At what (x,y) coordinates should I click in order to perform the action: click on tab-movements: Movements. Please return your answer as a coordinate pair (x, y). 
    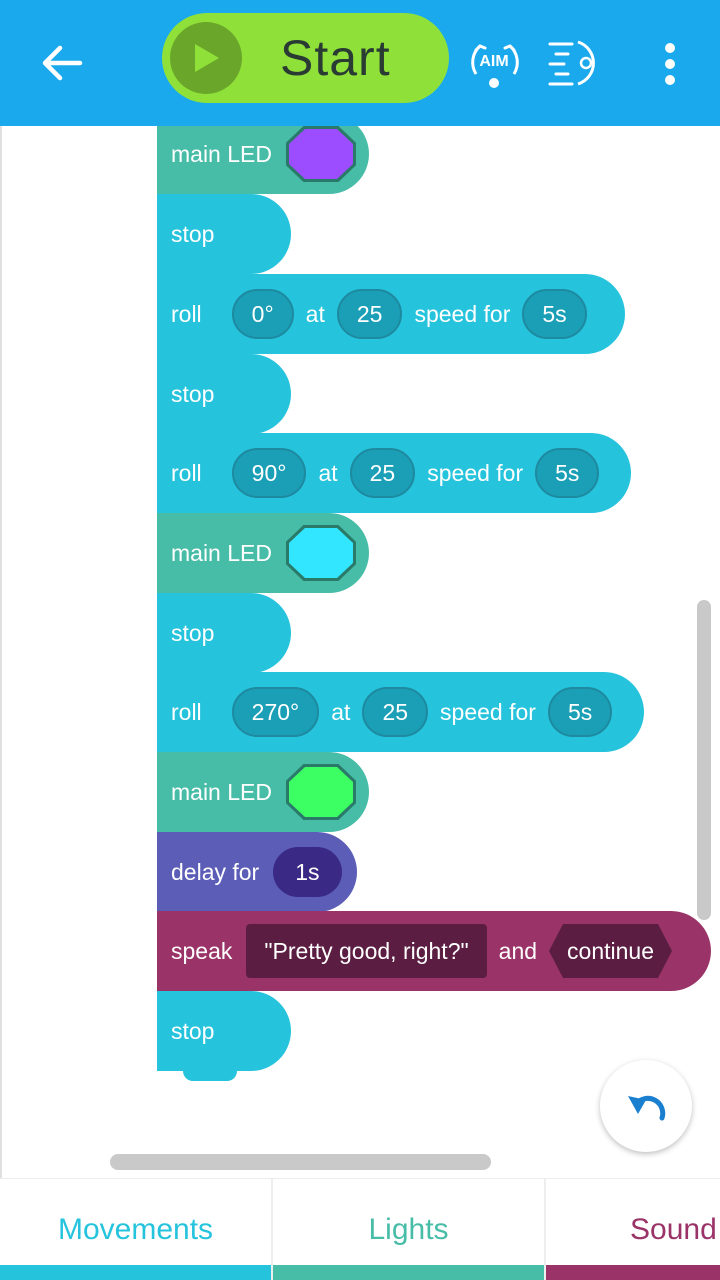
    Looking at the image, I should click on (136, 1229).